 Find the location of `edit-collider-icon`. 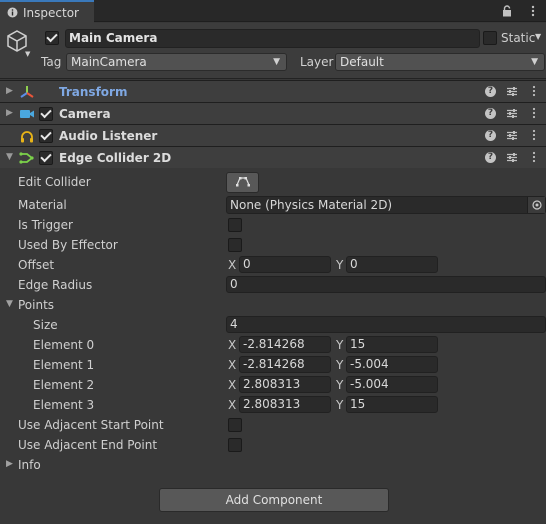

edit-collider-icon is located at coordinates (243, 182).